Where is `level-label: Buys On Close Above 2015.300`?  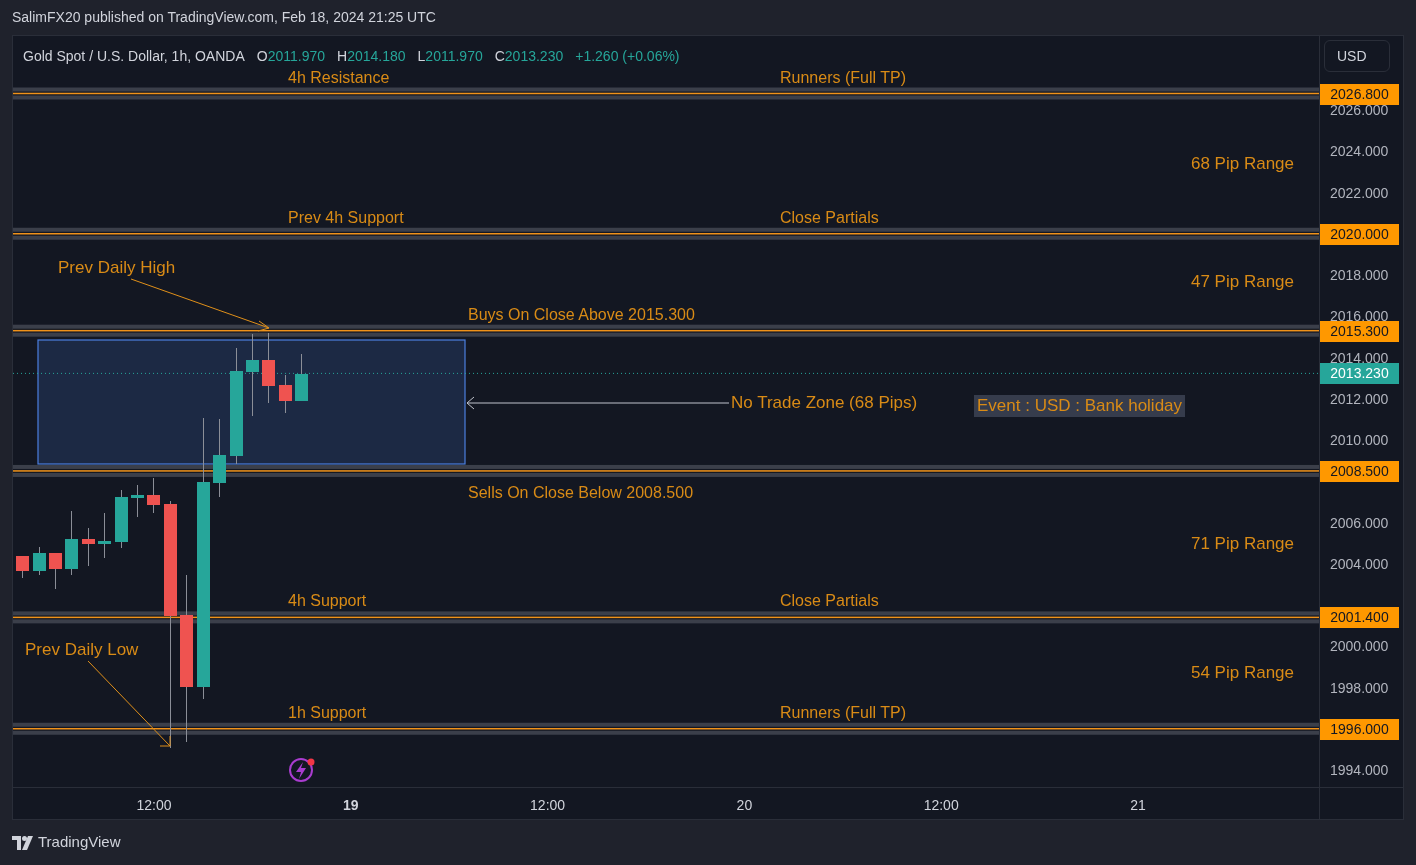
level-label: Buys On Close Above 2015.300 is located at coordinates (581, 314).